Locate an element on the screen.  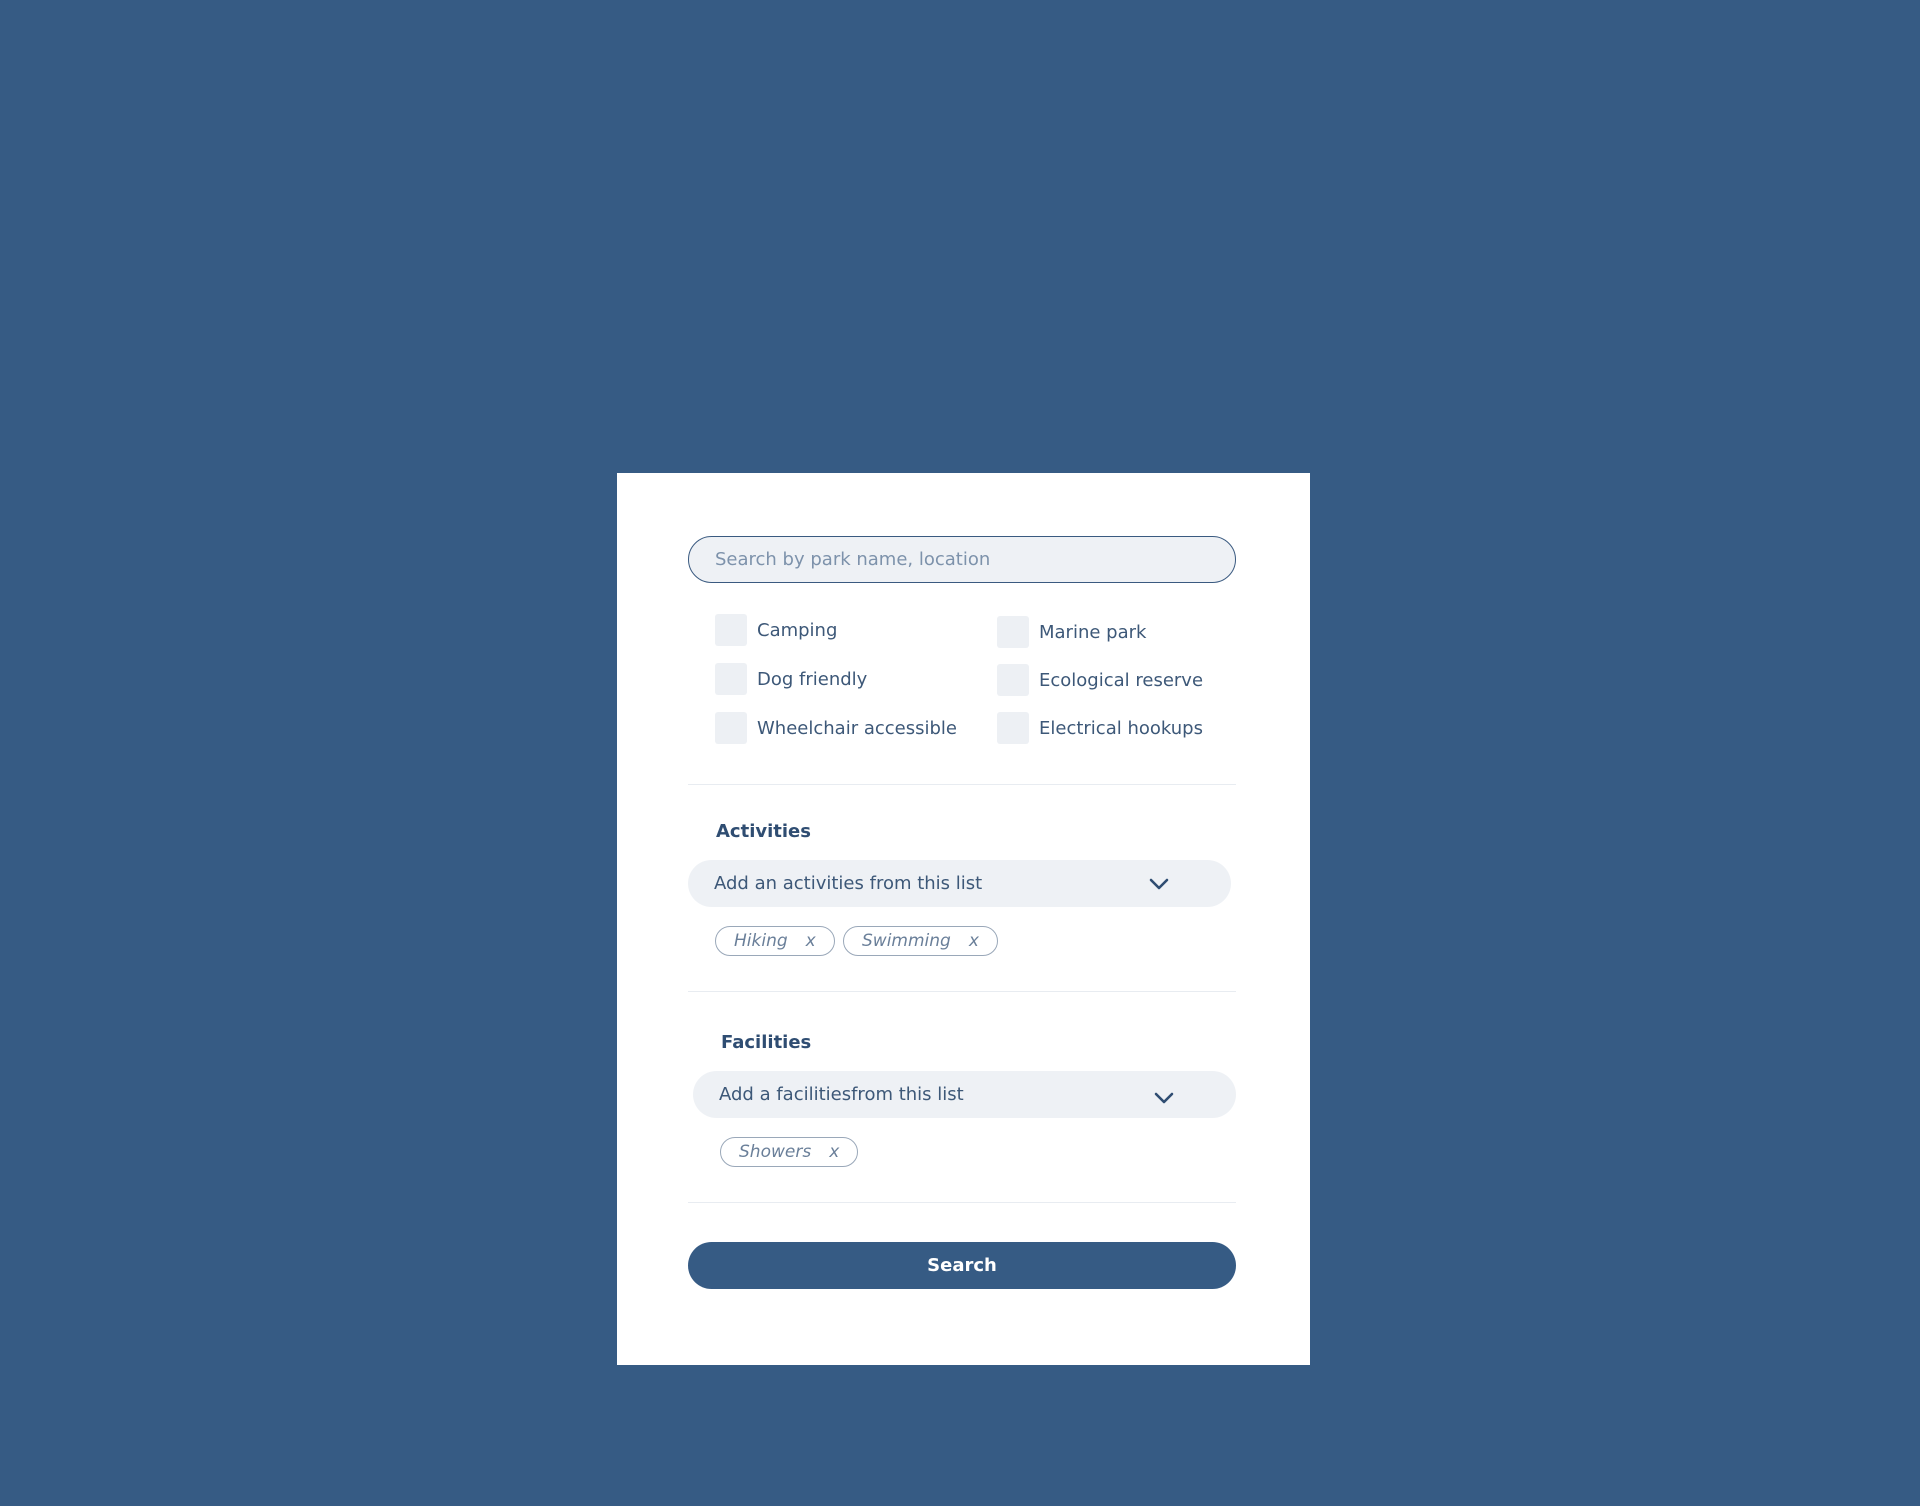
filter-electrical-hookups: Electrical hookups is located at coordinates (1100, 728).